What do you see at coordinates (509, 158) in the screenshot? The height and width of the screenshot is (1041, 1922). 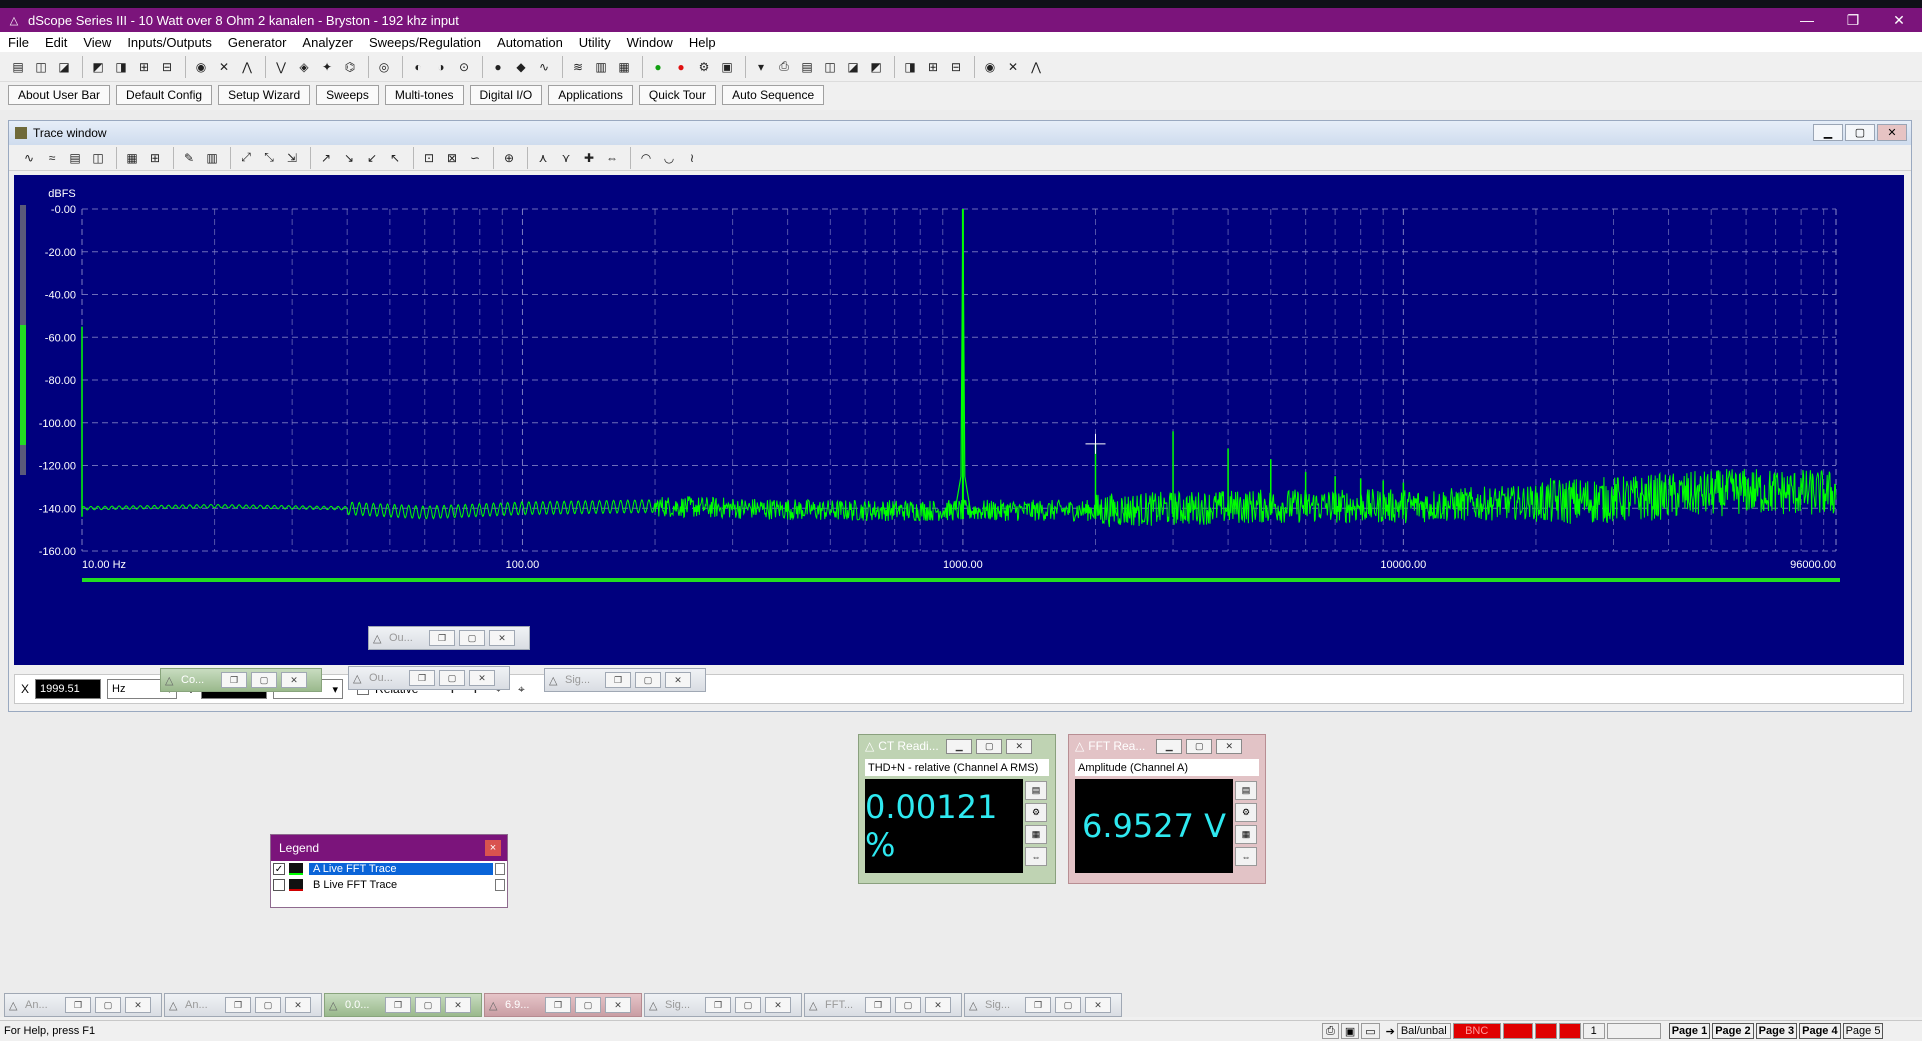 I see `properties-icon: ⊕` at bounding box center [509, 158].